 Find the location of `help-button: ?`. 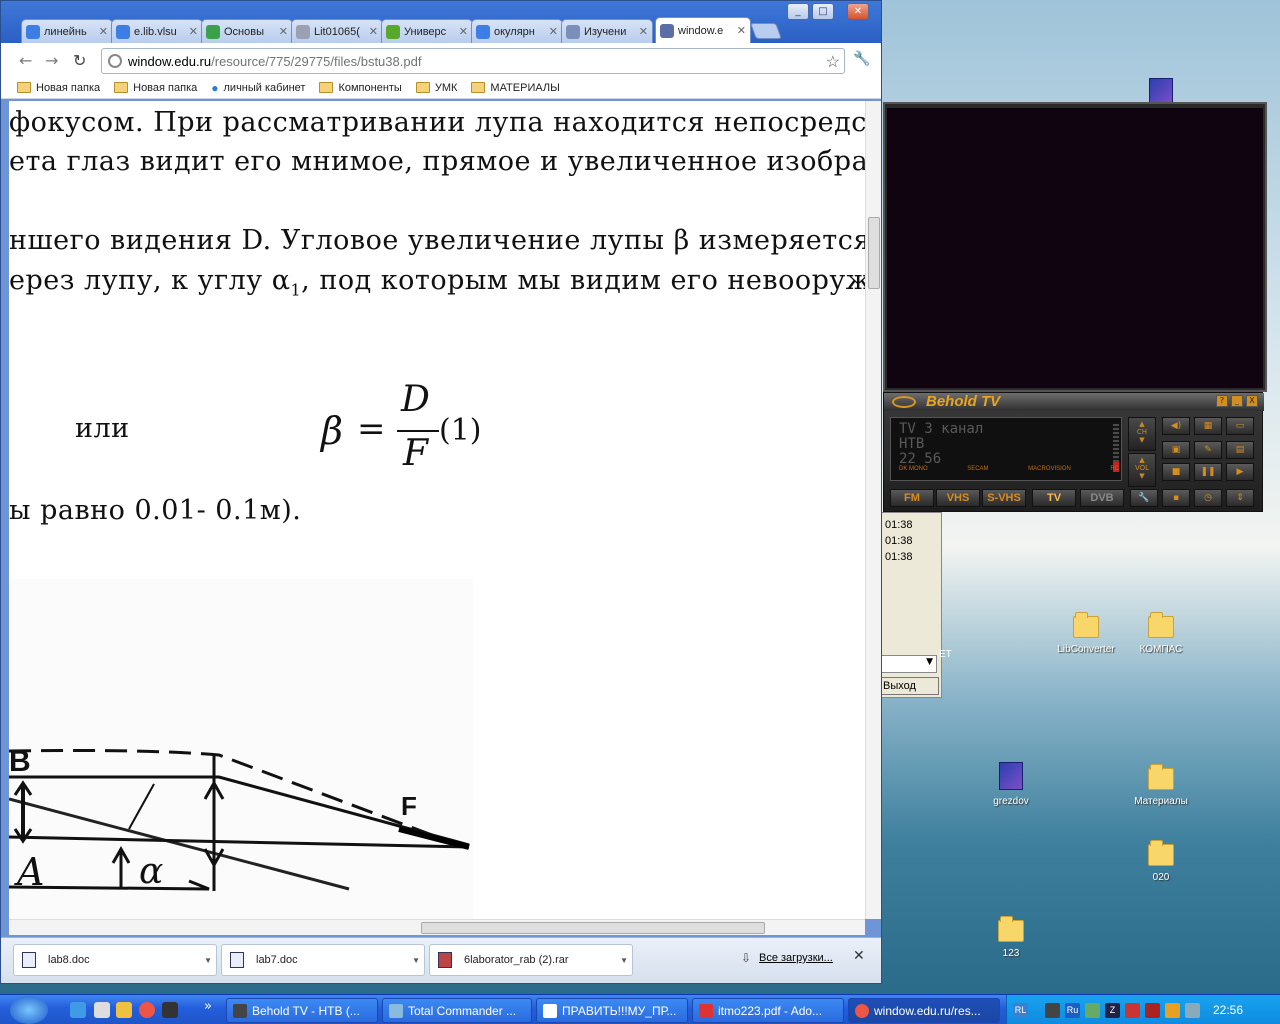

help-button: ? is located at coordinates (1222, 401).